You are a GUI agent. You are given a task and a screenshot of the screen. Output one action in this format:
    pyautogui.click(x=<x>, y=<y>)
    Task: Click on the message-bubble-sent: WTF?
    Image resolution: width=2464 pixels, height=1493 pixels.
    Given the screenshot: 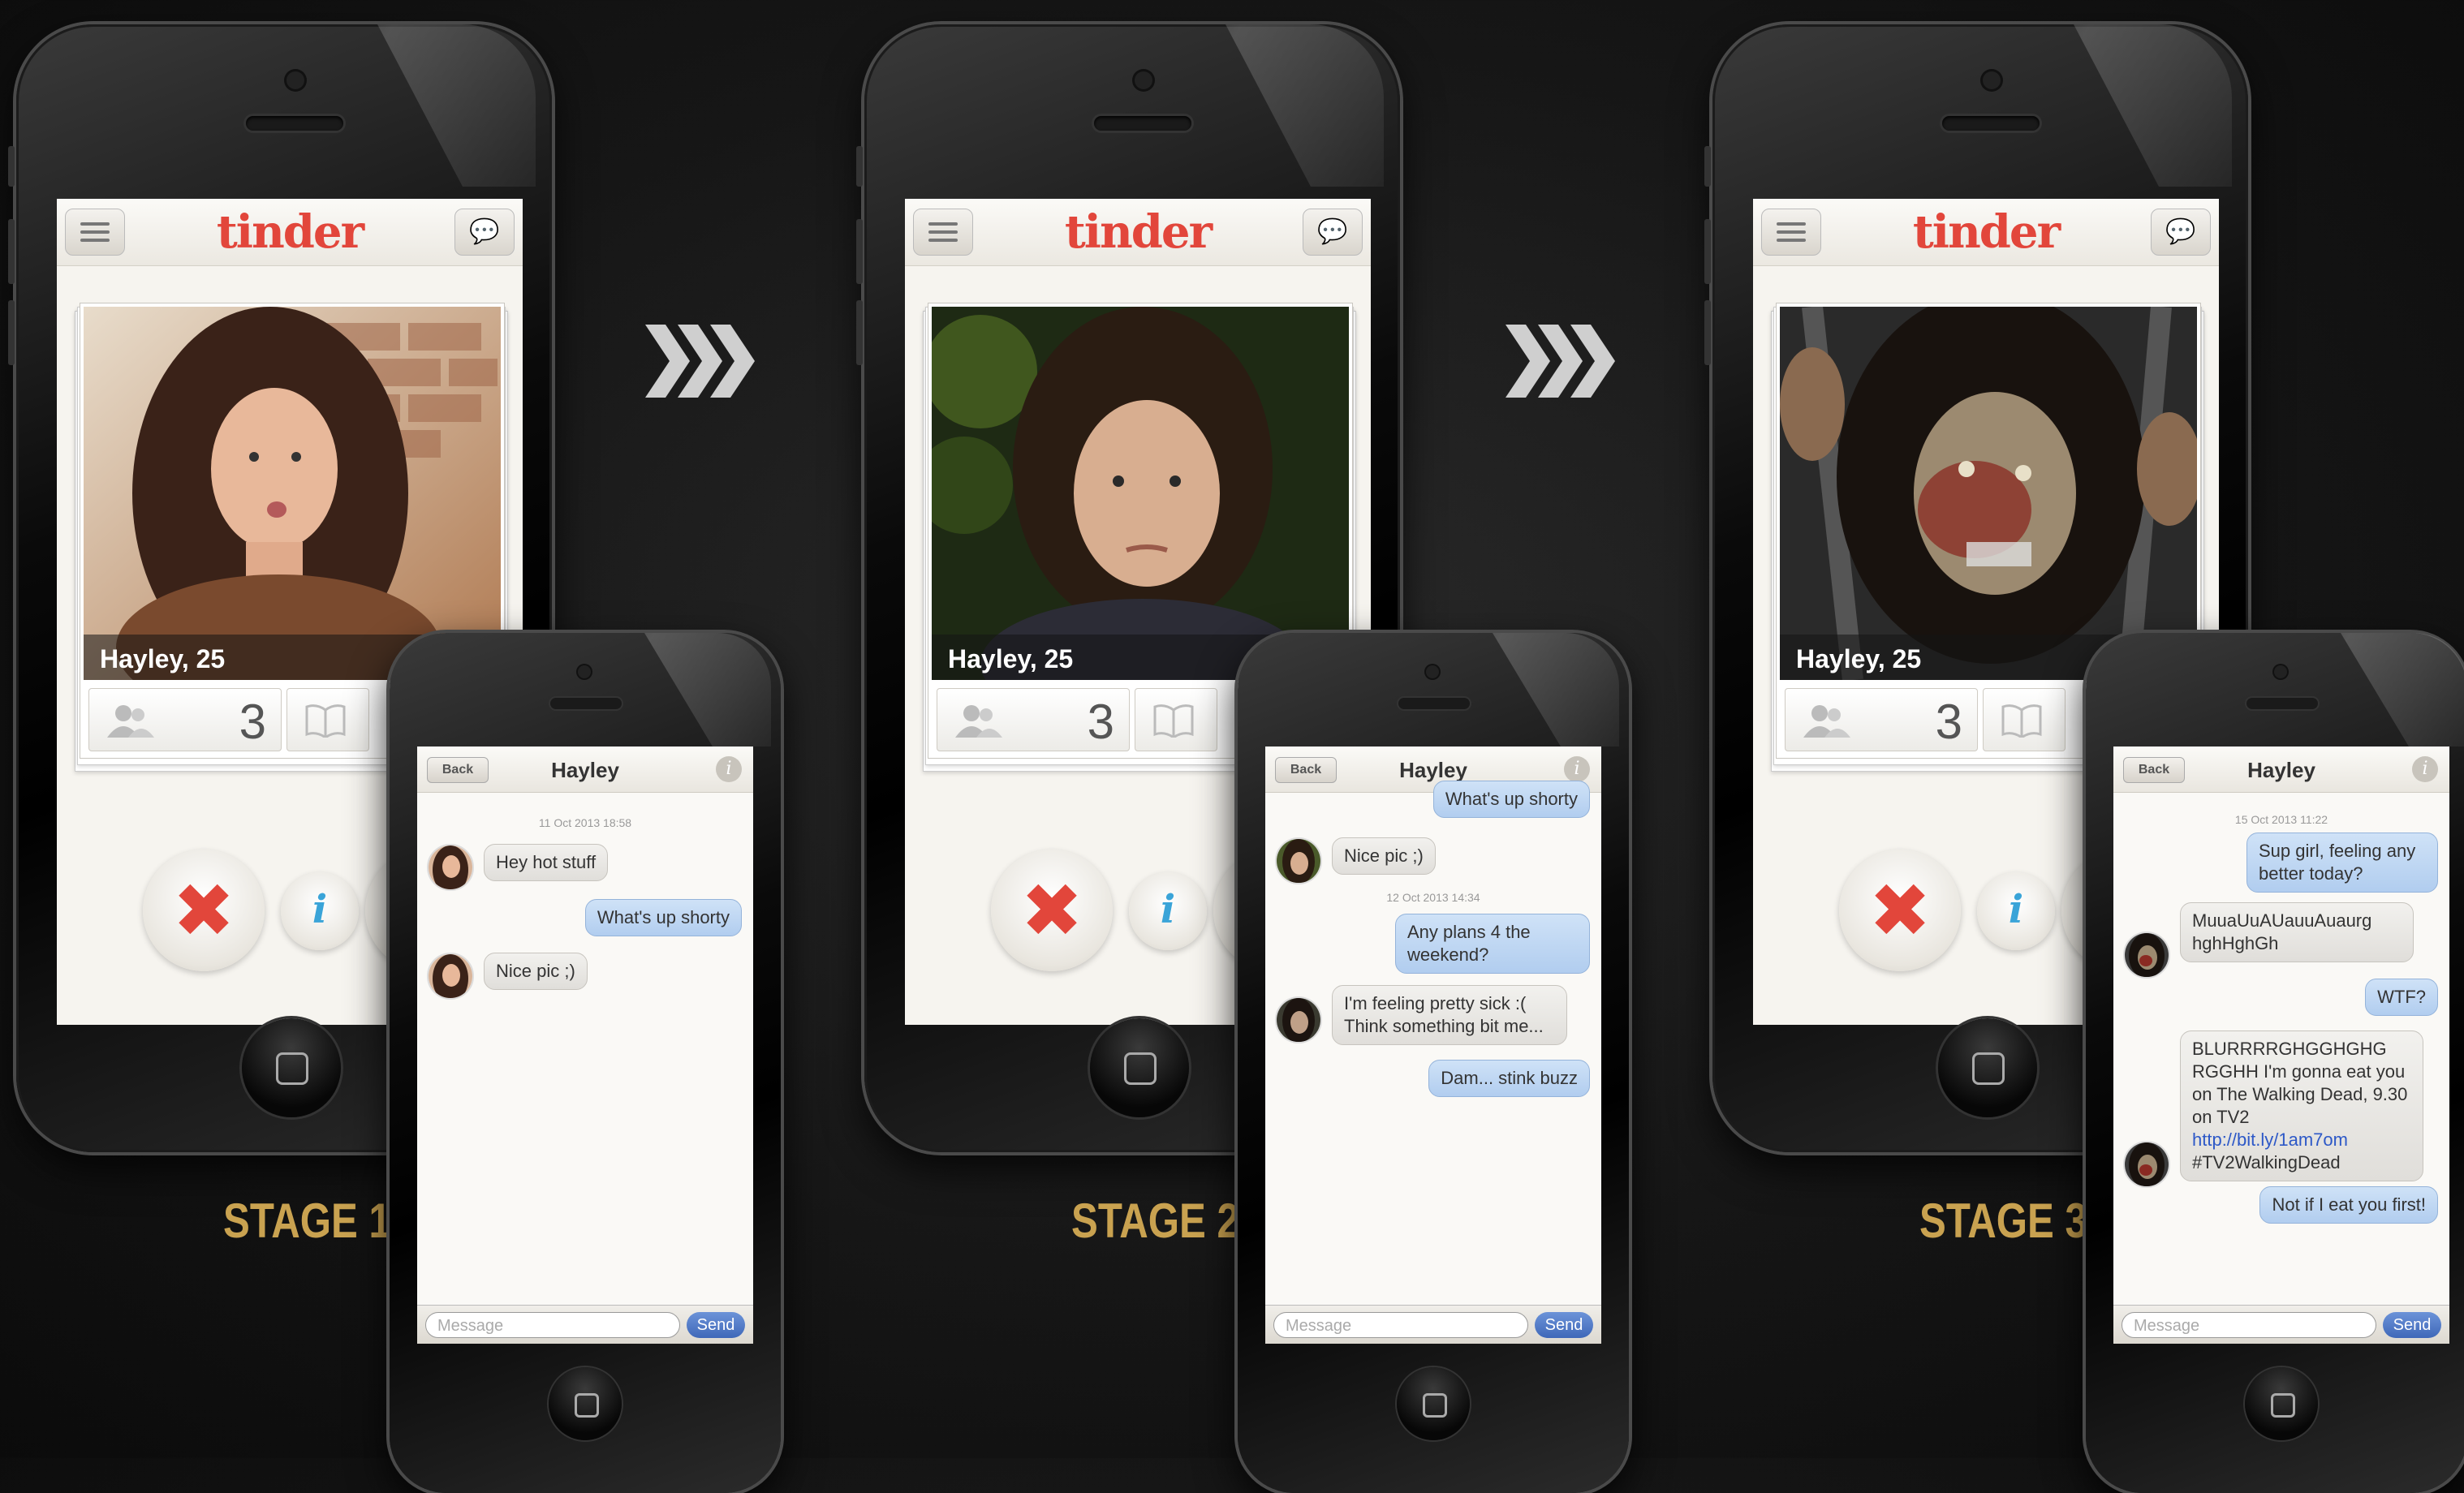 What is the action you would take?
    pyautogui.click(x=2402, y=997)
    